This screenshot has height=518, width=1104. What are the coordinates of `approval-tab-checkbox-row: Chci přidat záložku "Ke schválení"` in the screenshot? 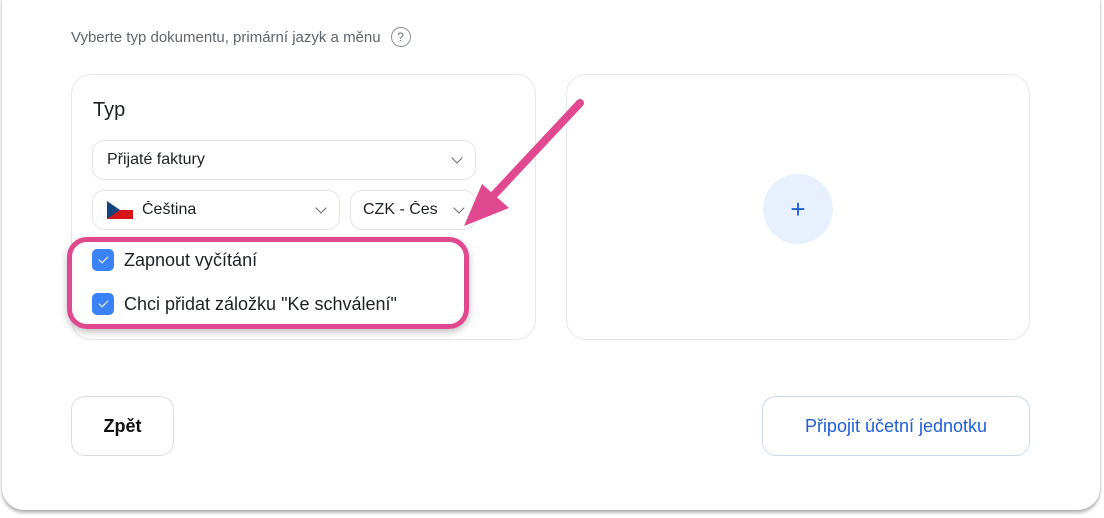 It's located at (244, 304).